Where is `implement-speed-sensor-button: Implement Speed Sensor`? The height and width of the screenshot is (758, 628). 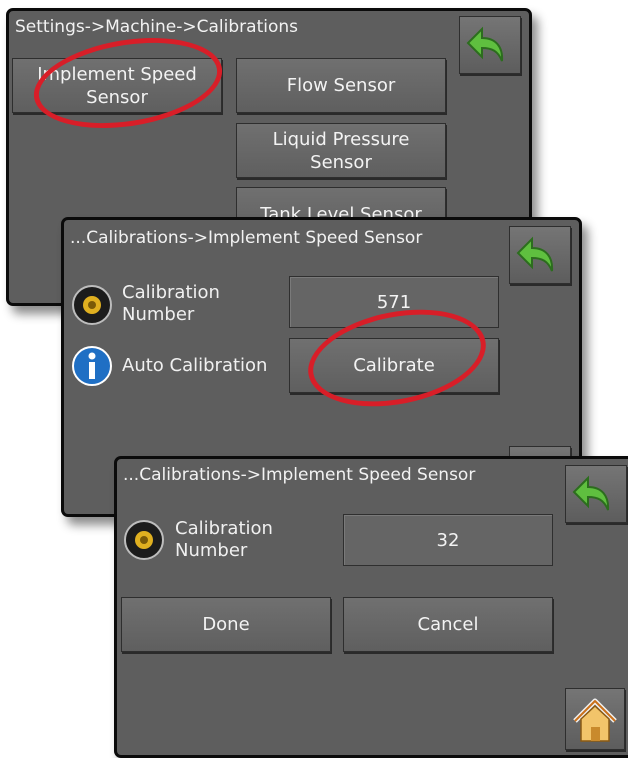
implement-speed-sensor-button: Implement Speed Sensor is located at coordinates (117, 85).